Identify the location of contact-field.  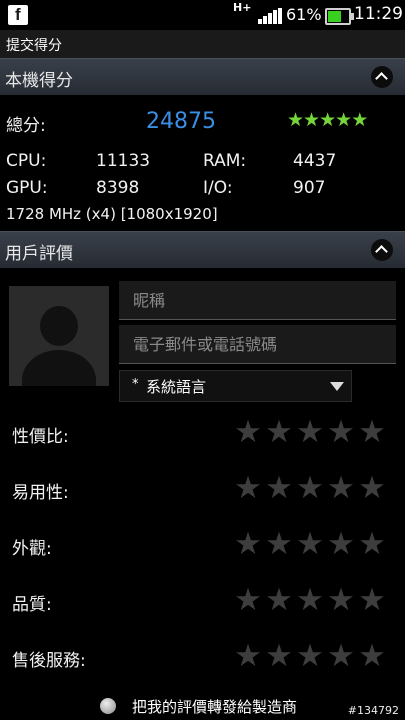
(257, 344).